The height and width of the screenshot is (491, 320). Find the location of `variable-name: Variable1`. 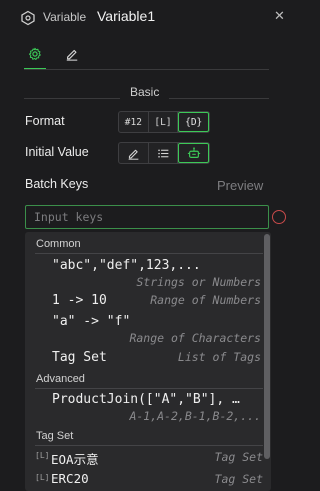

variable-name: Variable1 is located at coordinates (126, 16).